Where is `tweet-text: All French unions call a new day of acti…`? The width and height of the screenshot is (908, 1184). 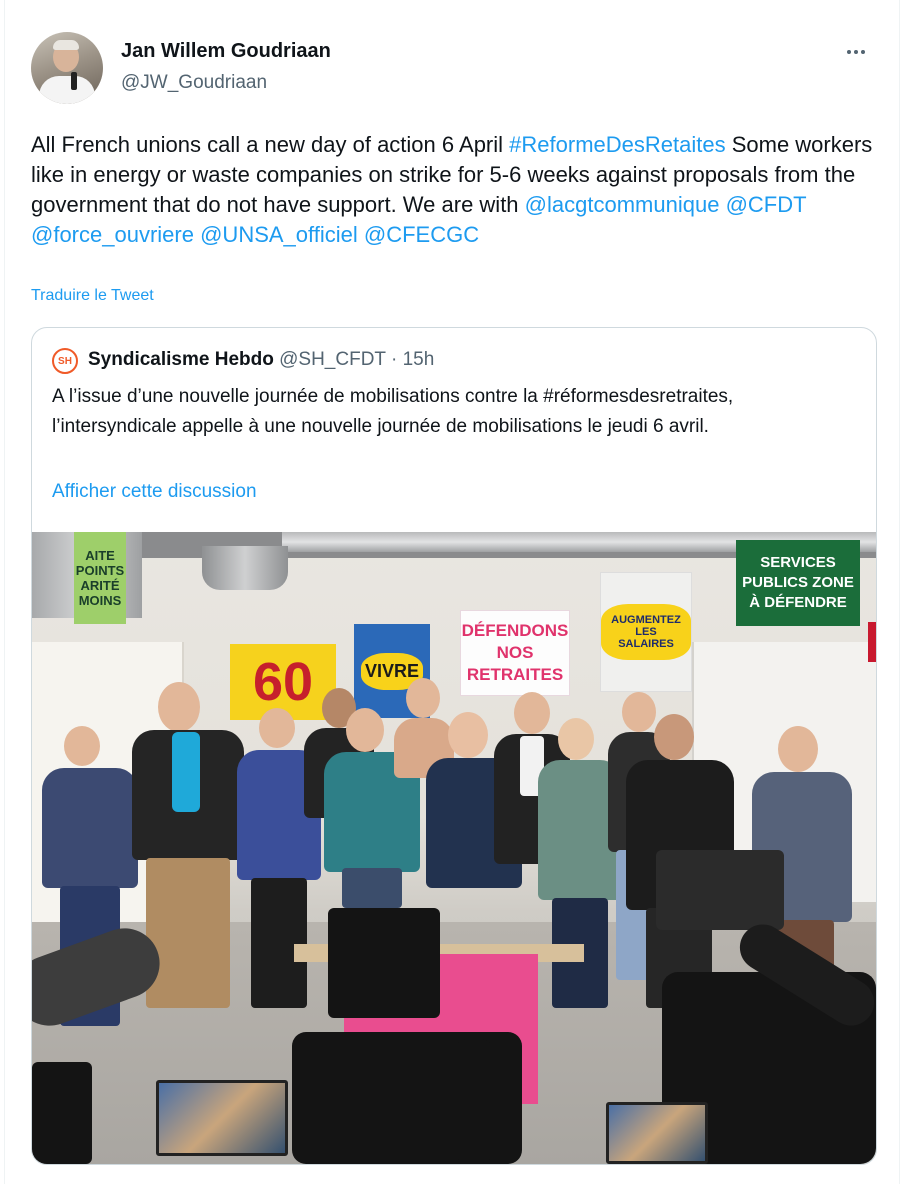
tweet-text: All French unions call a new day of acti… is located at coordinates (456, 190).